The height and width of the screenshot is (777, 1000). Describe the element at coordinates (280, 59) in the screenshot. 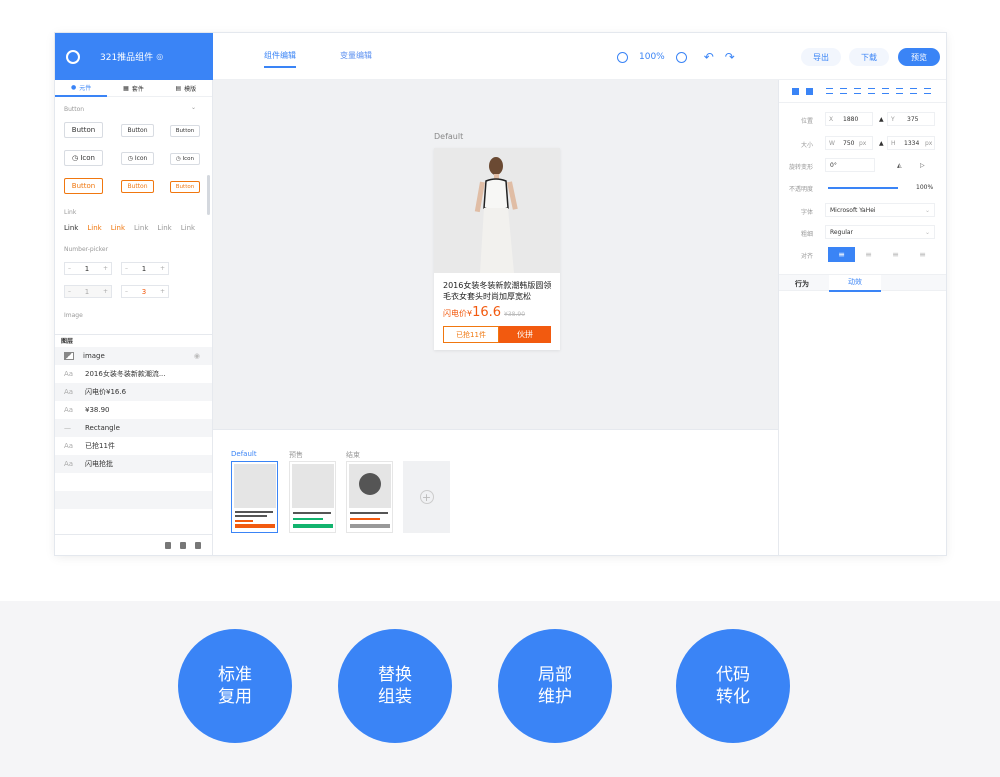

I see `tab-component-edit: 组件编辑` at that location.